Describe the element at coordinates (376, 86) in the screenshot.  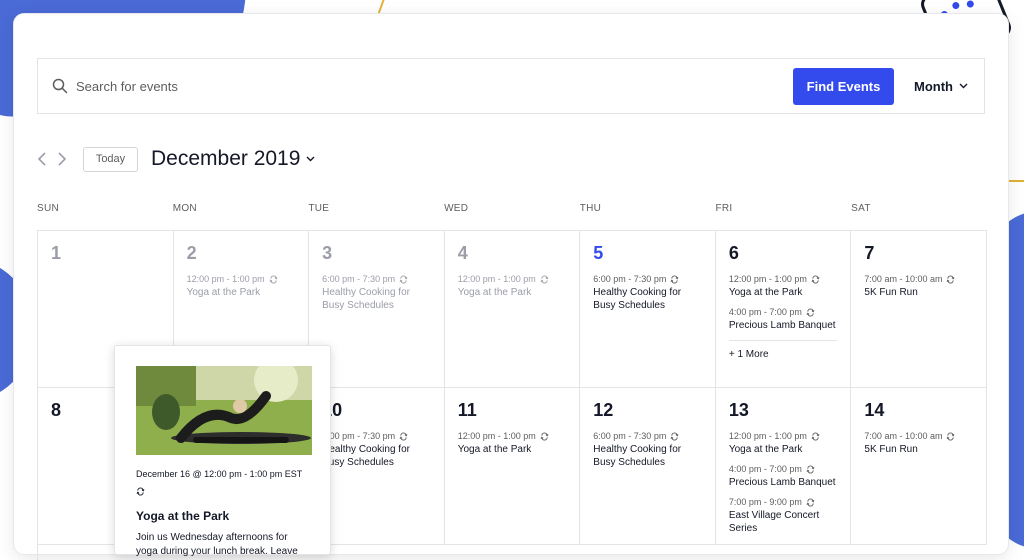
I see `search-input` at that location.